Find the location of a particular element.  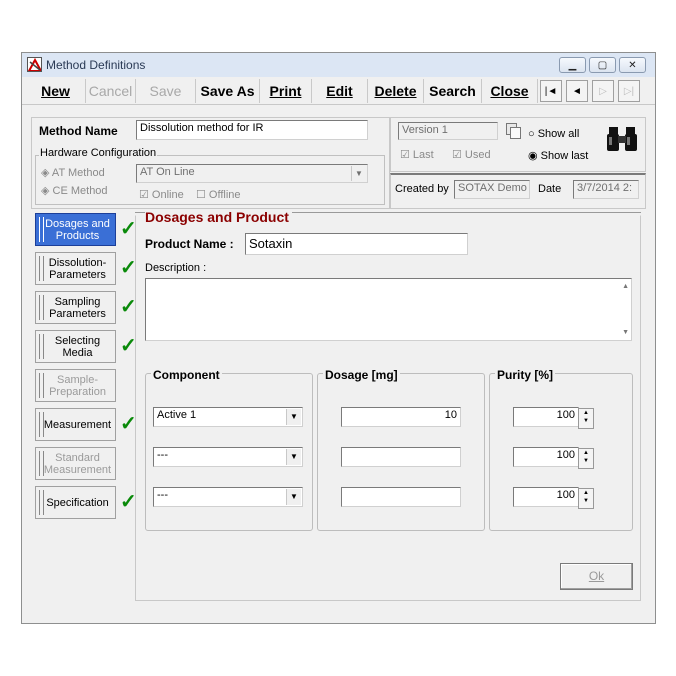

prev-record-icon: ◄ is located at coordinates (577, 91).